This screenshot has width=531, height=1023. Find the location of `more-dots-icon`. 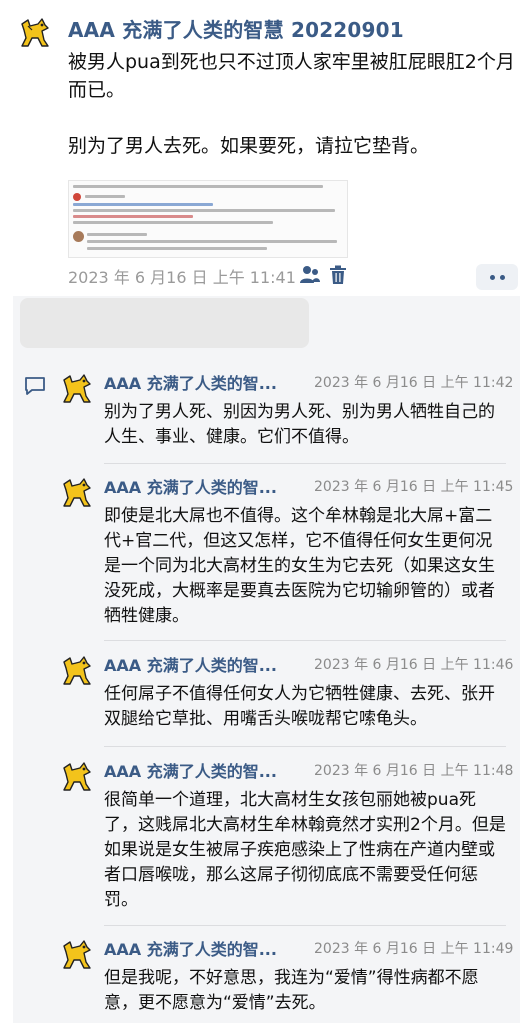

more-dots-icon is located at coordinates (497, 277).